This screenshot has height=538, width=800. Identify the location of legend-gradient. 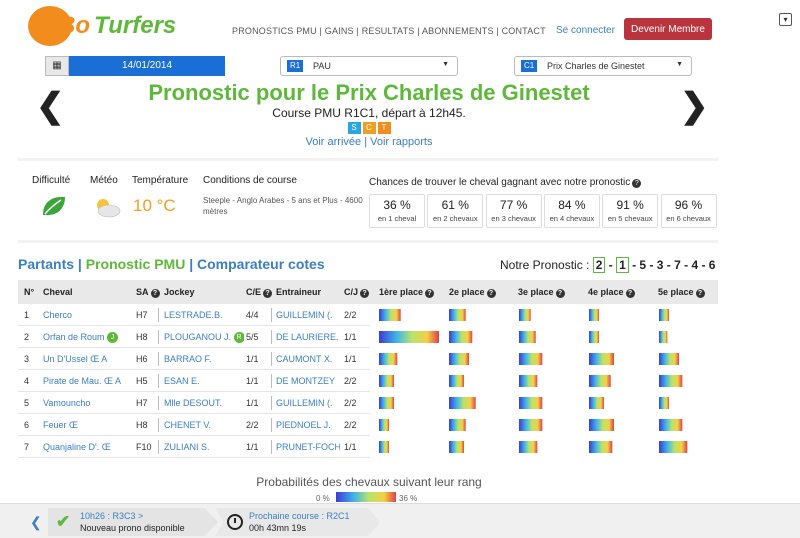
(366, 497).